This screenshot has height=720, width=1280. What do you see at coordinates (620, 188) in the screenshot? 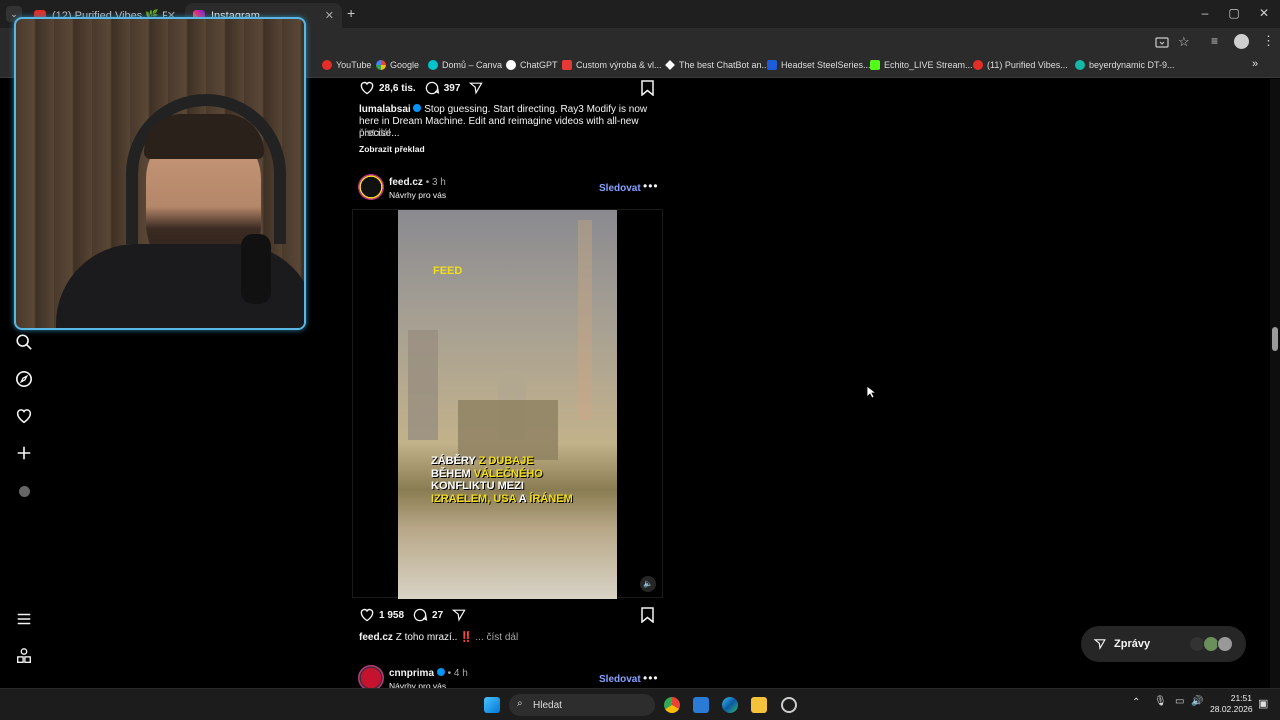
I see `post2-follow-button: Sledovat` at bounding box center [620, 188].